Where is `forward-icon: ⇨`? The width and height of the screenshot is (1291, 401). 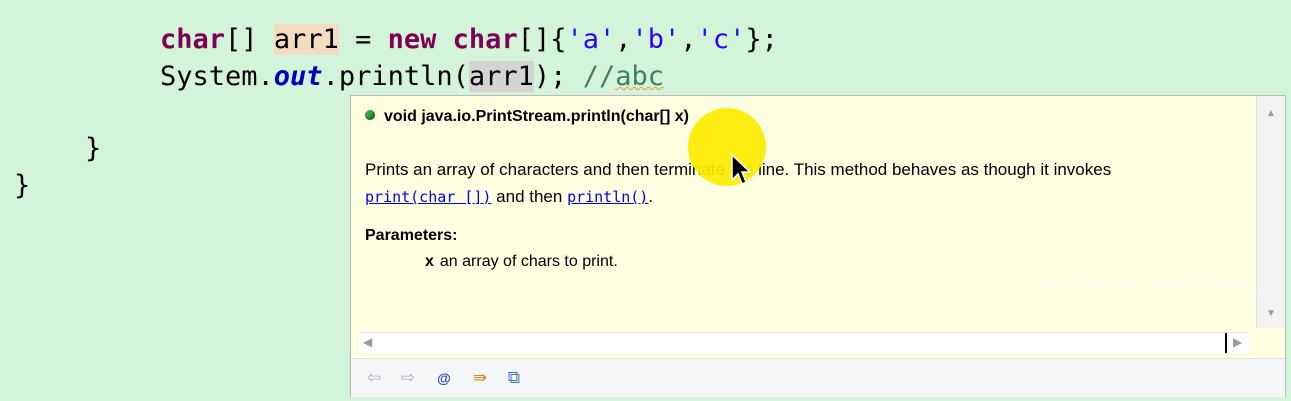 forward-icon: ⇨ is located at coordinates (408, 378).